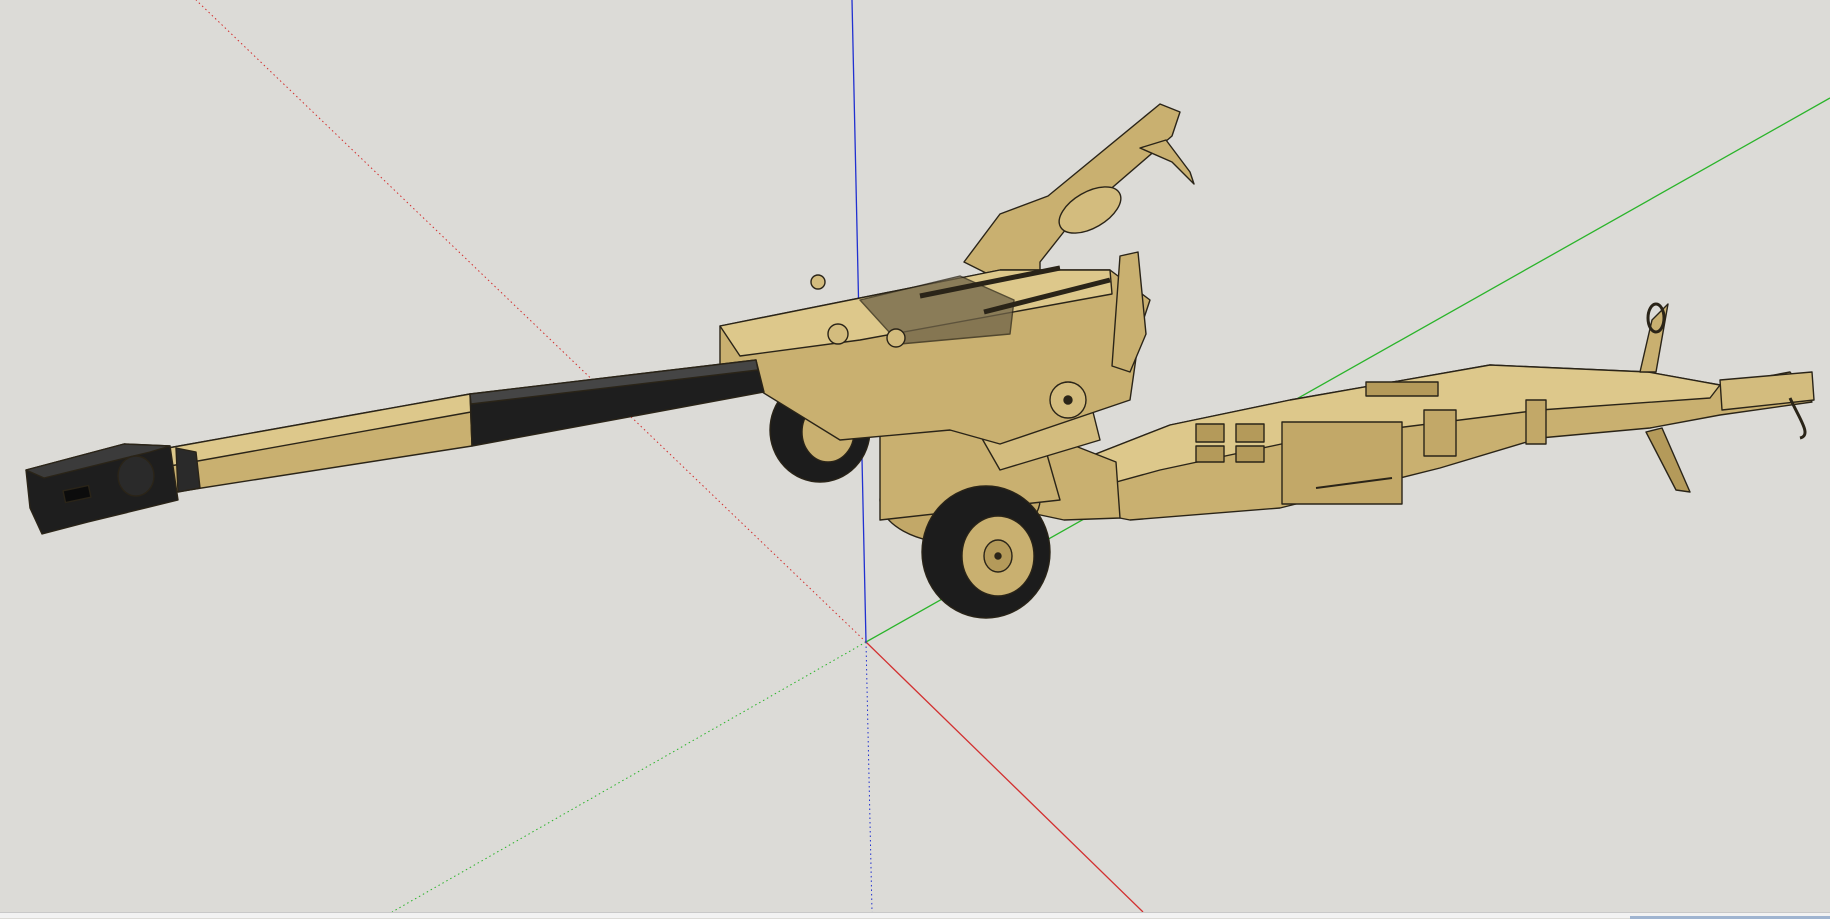 This screenshot has width=1830, height=919. What do you see at coordinates (869, 776) in the screenshot?
I see `blue-axis-negative` at bounding box center [869, 776].